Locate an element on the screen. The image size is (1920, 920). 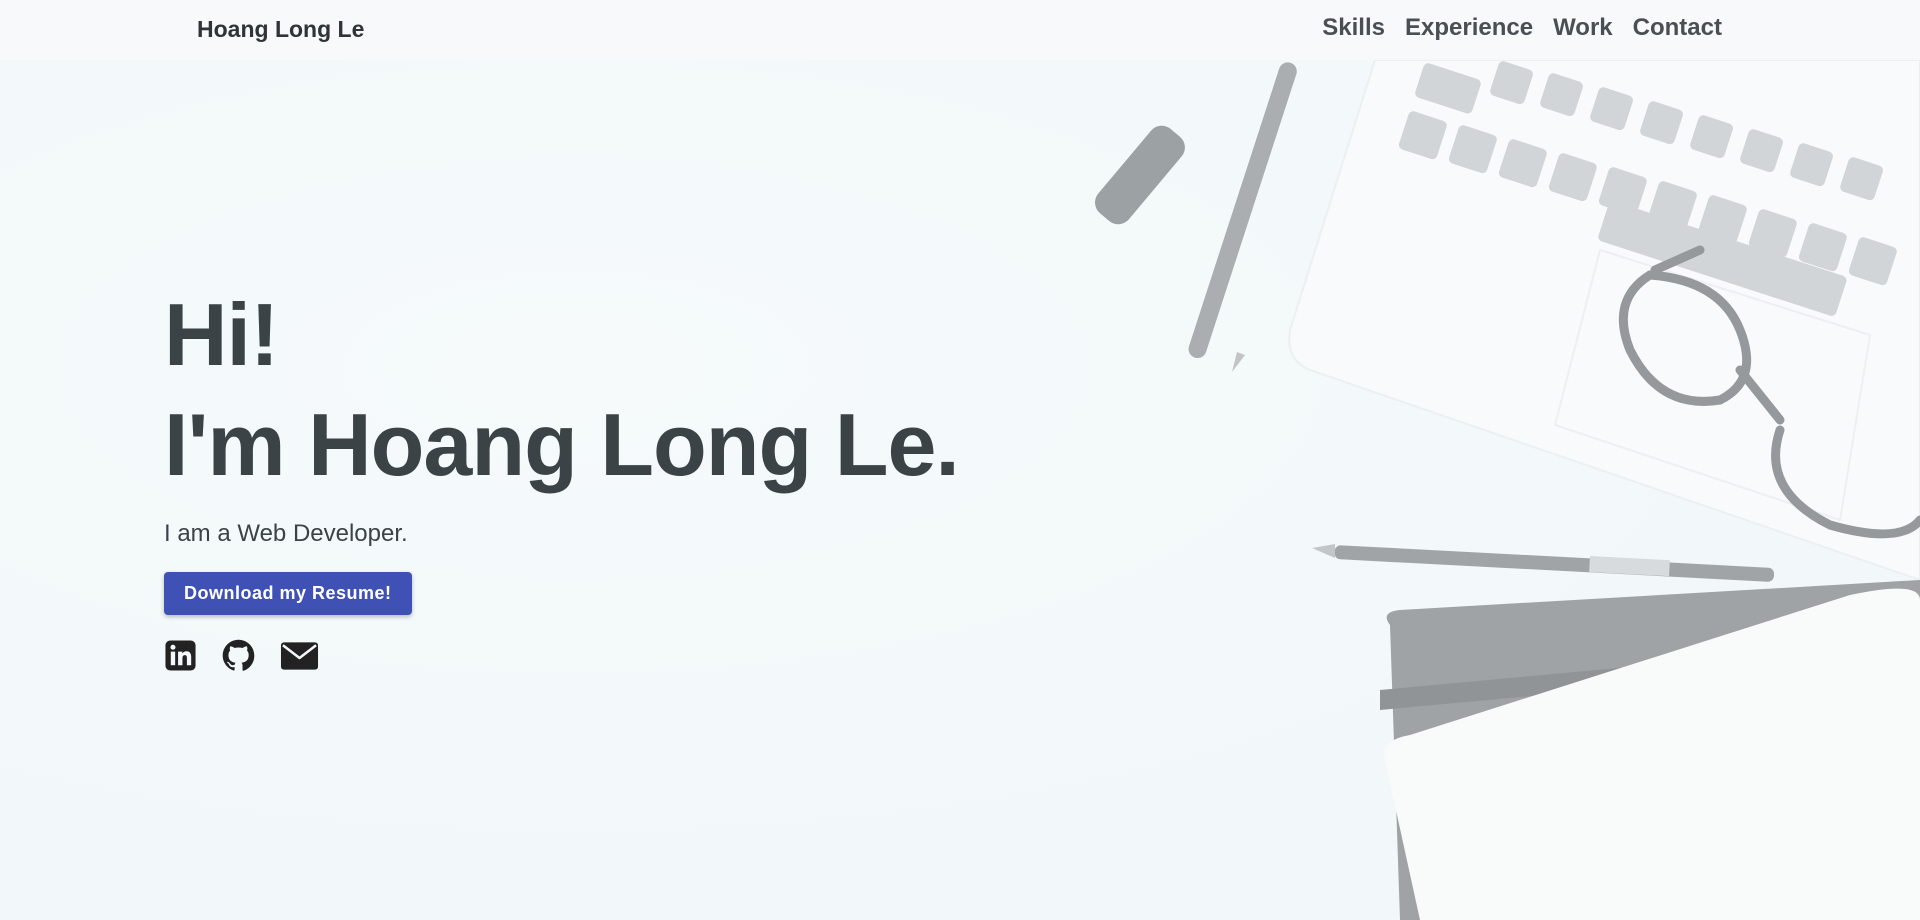
github-icon is located at coordinates (238, 655).